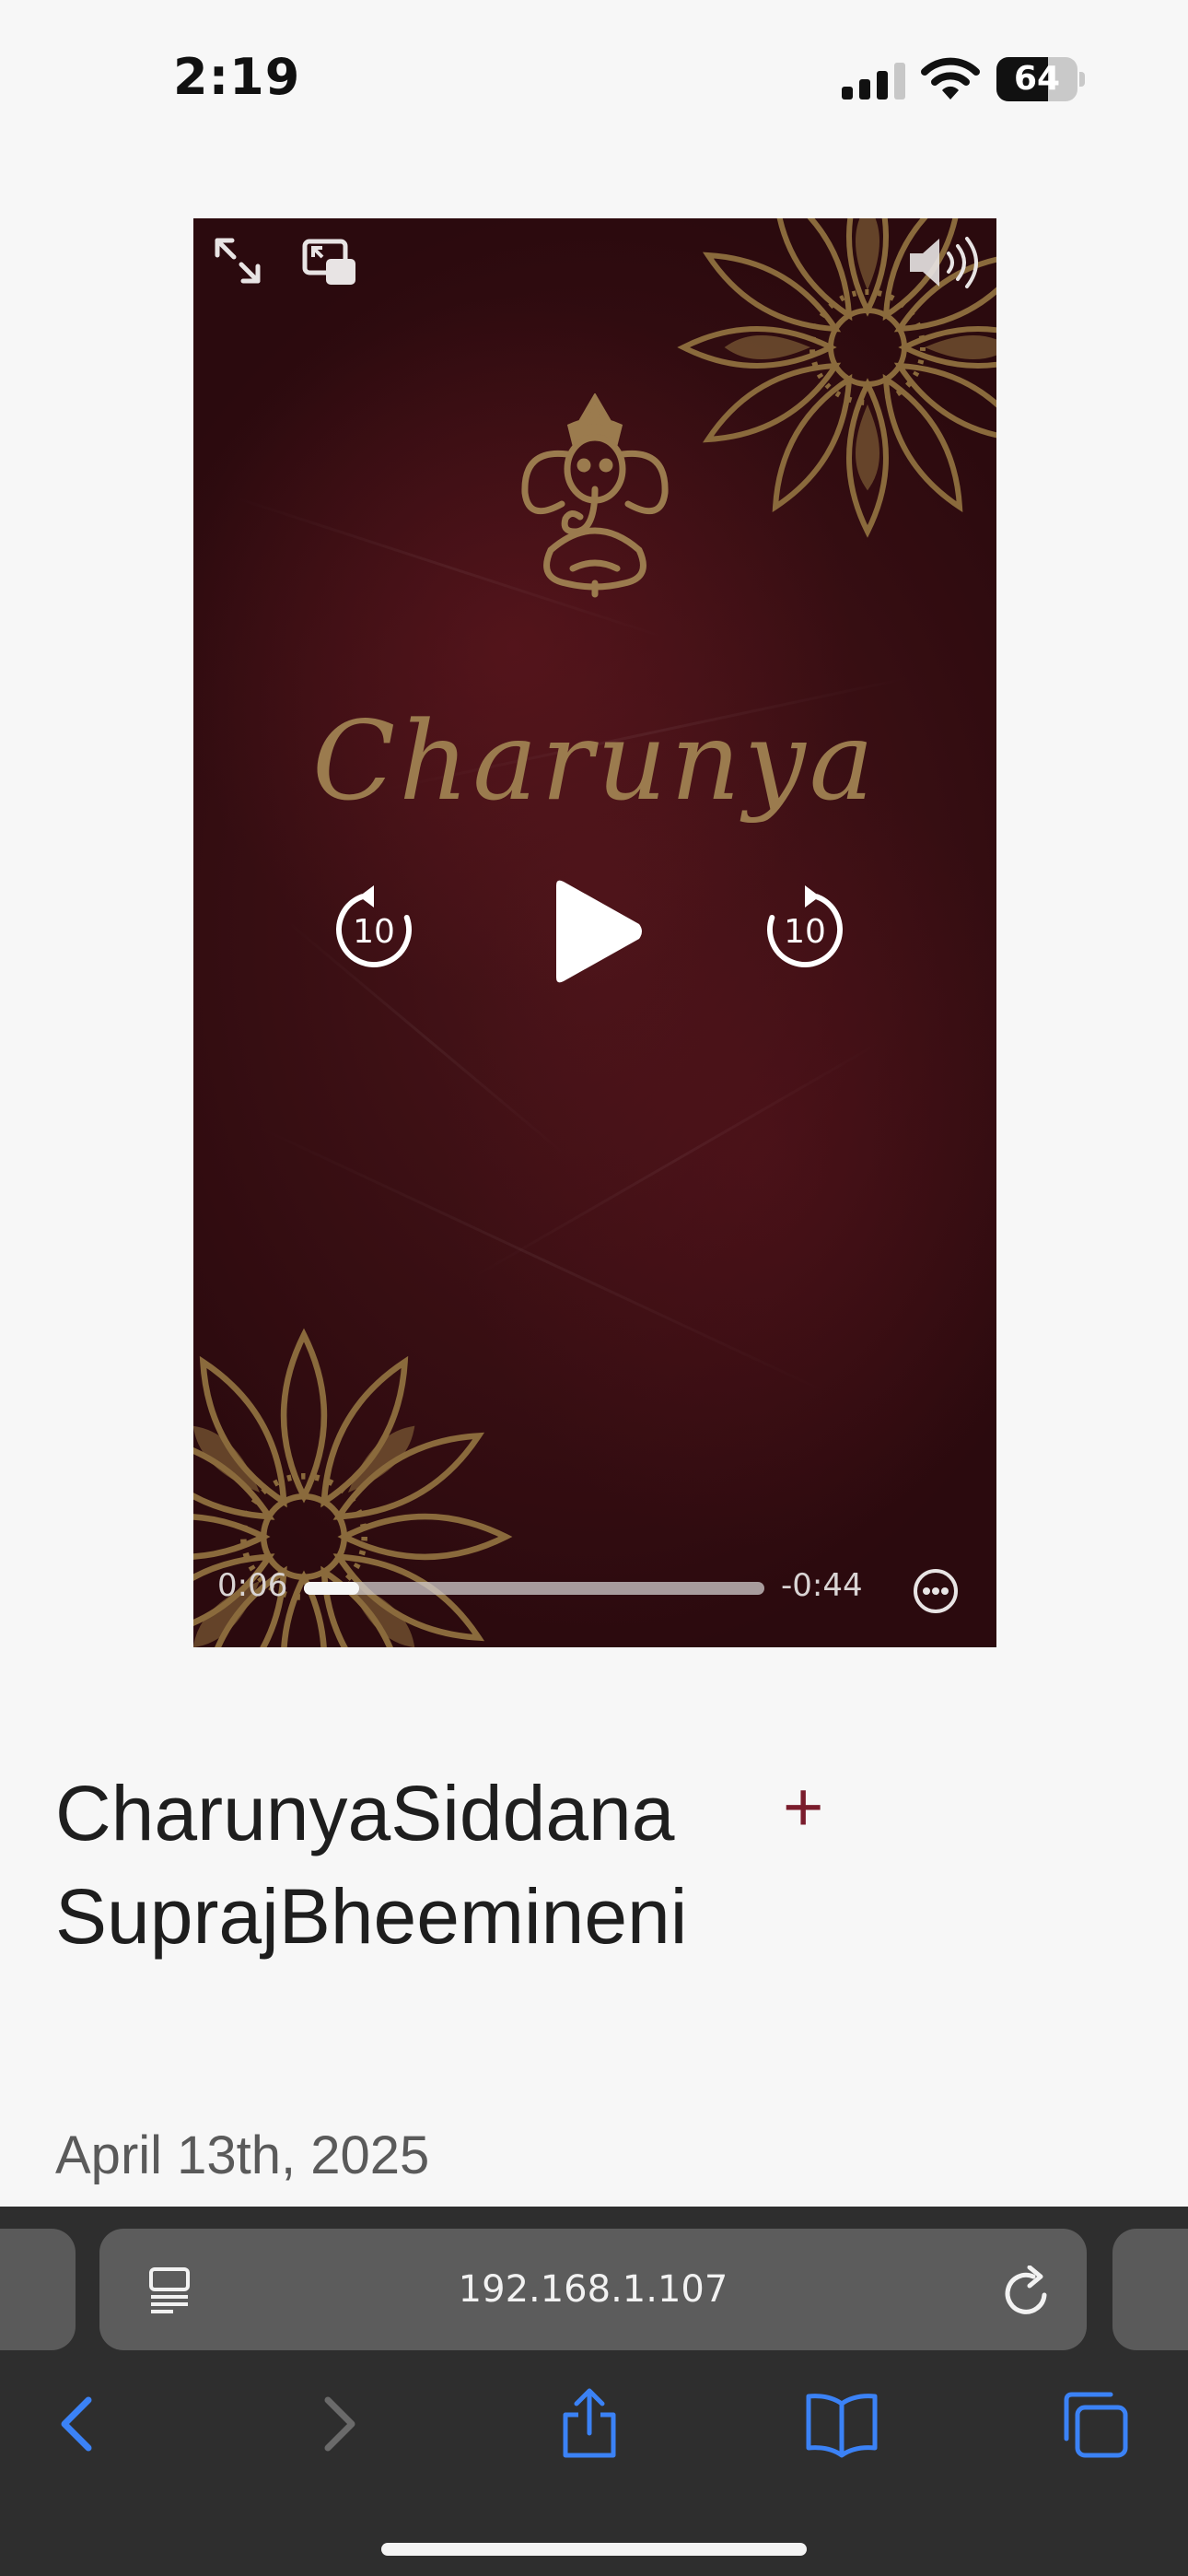 Image resolution: width=1188 pixels, height=2576 pixels. I want to click on skip-forward-seconds: 10, so click(805, 932).